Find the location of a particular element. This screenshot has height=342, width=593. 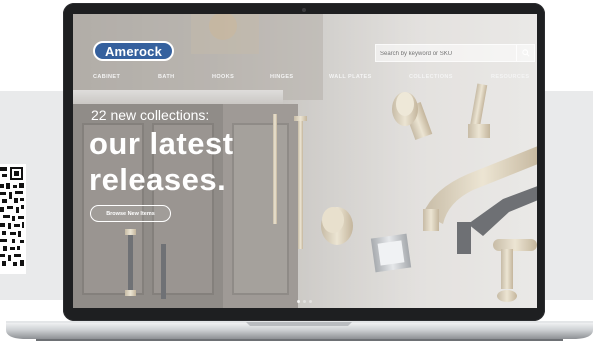

search-bar is located at coordinates (455, 53).